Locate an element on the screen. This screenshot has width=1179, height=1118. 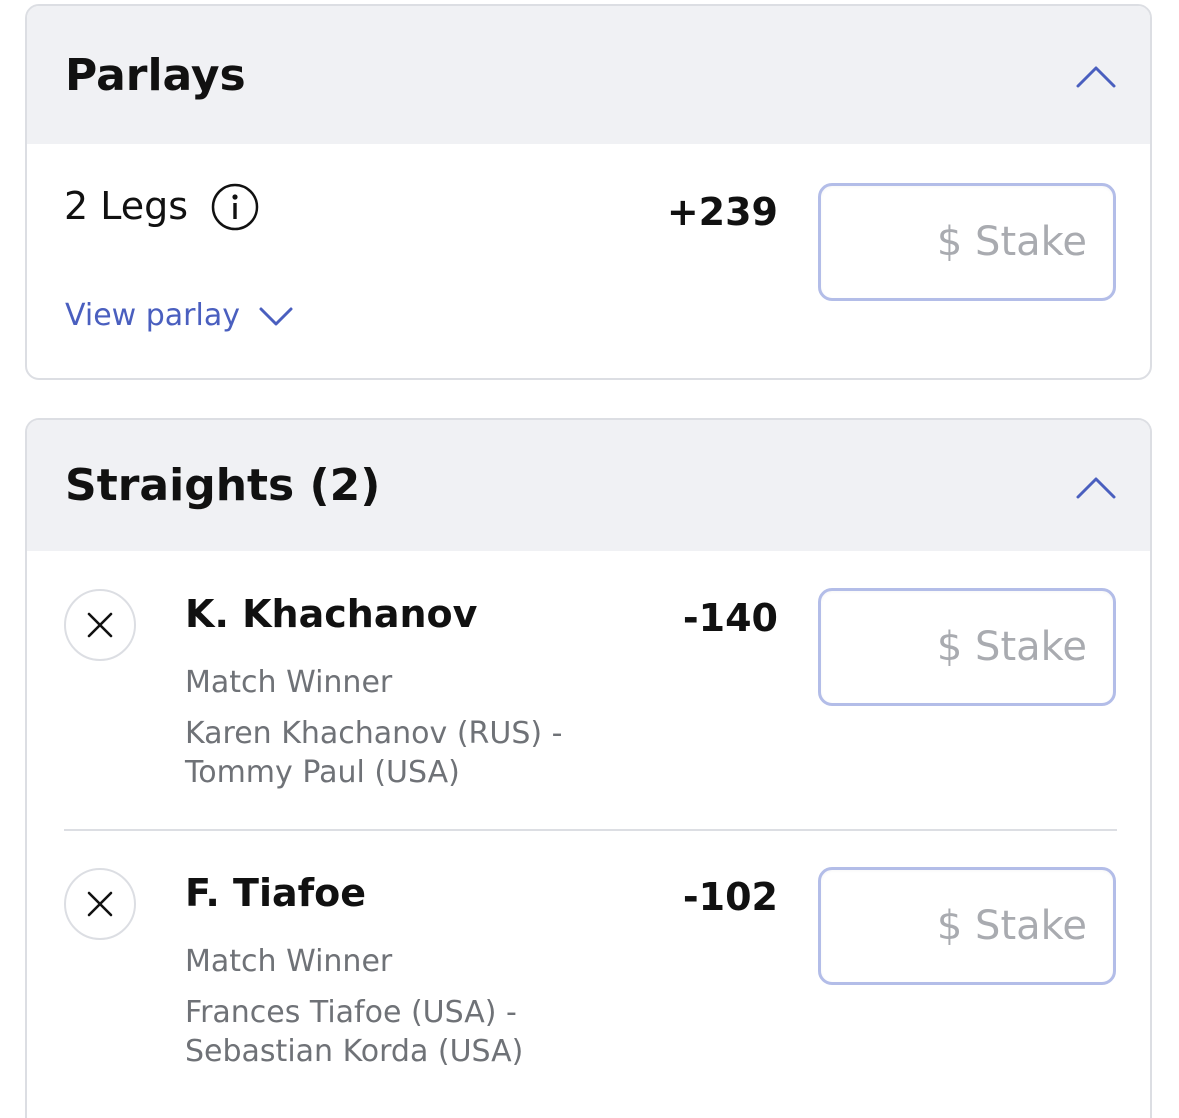
parlay-stake-input is located at coordinates (967, 242).